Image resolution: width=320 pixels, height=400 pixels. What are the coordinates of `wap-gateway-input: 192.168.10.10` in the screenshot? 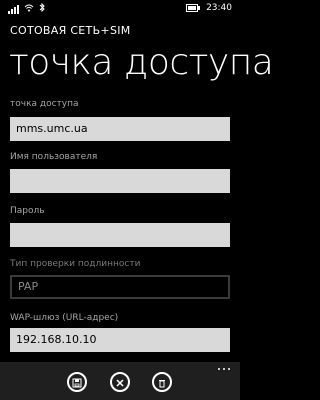 It's located at (120, 340).